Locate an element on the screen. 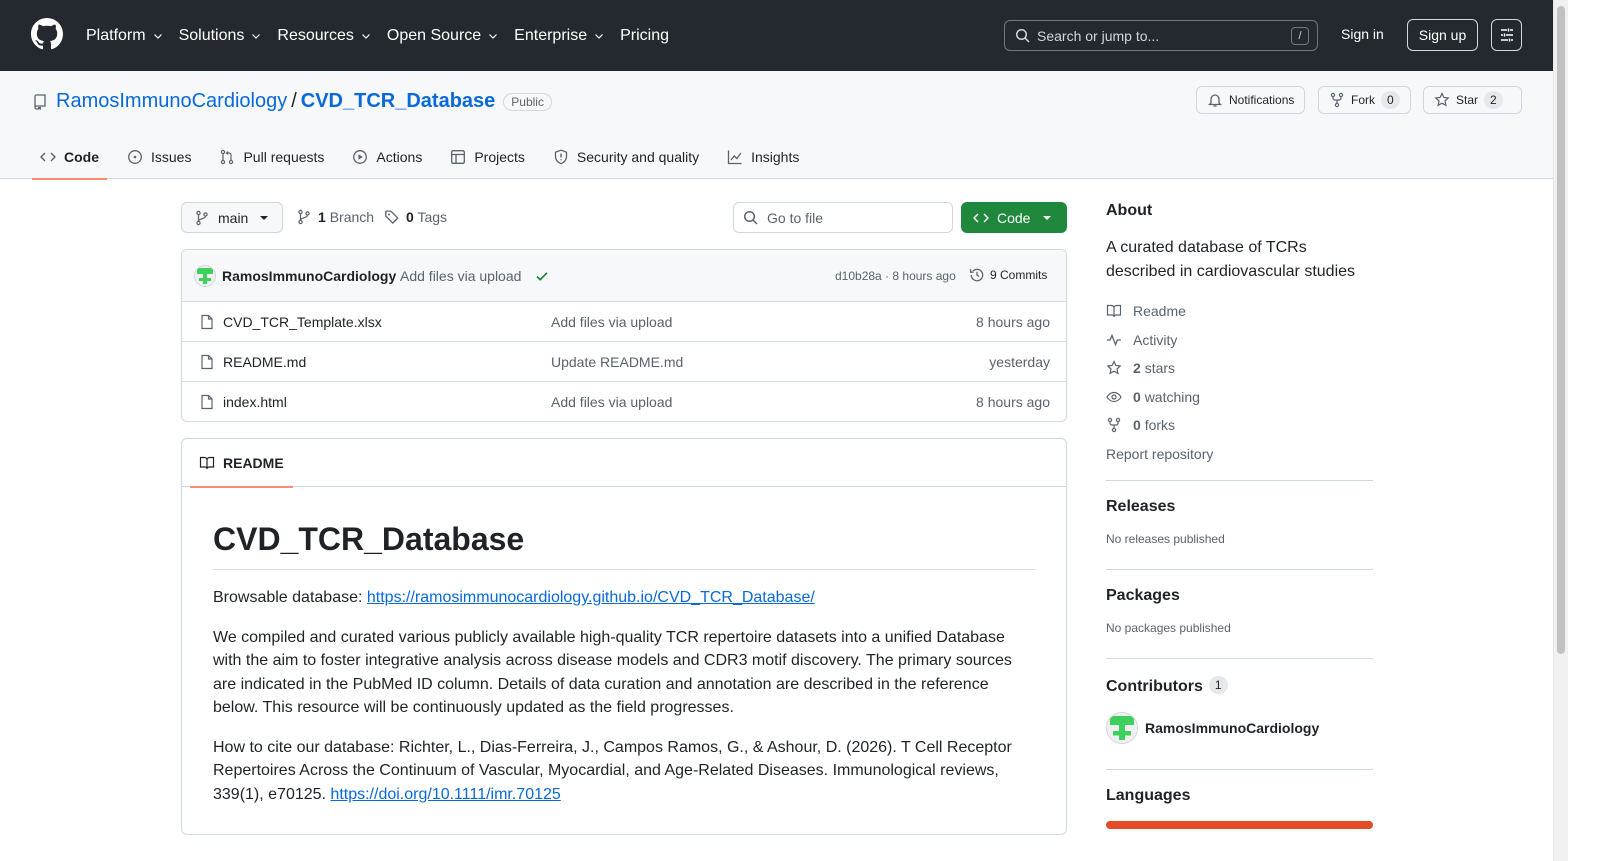 This screenshot has height=861, width=1600. sign-up-button: Sign up is located at coordinates (1442, 35).